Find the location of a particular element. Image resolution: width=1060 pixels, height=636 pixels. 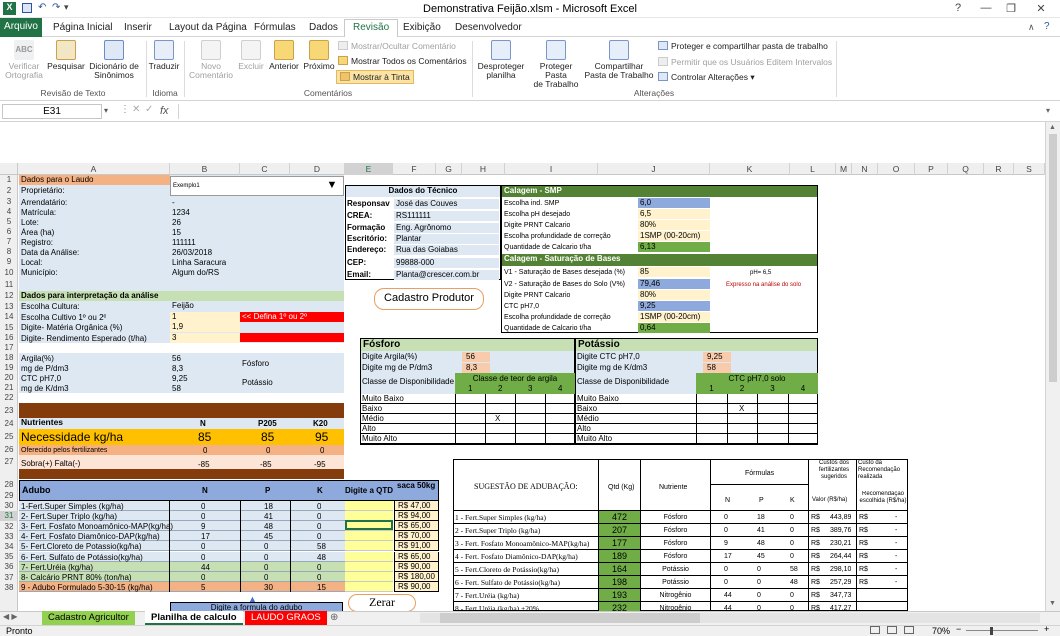

row-header: 26 is located at coordinates (9, 450).